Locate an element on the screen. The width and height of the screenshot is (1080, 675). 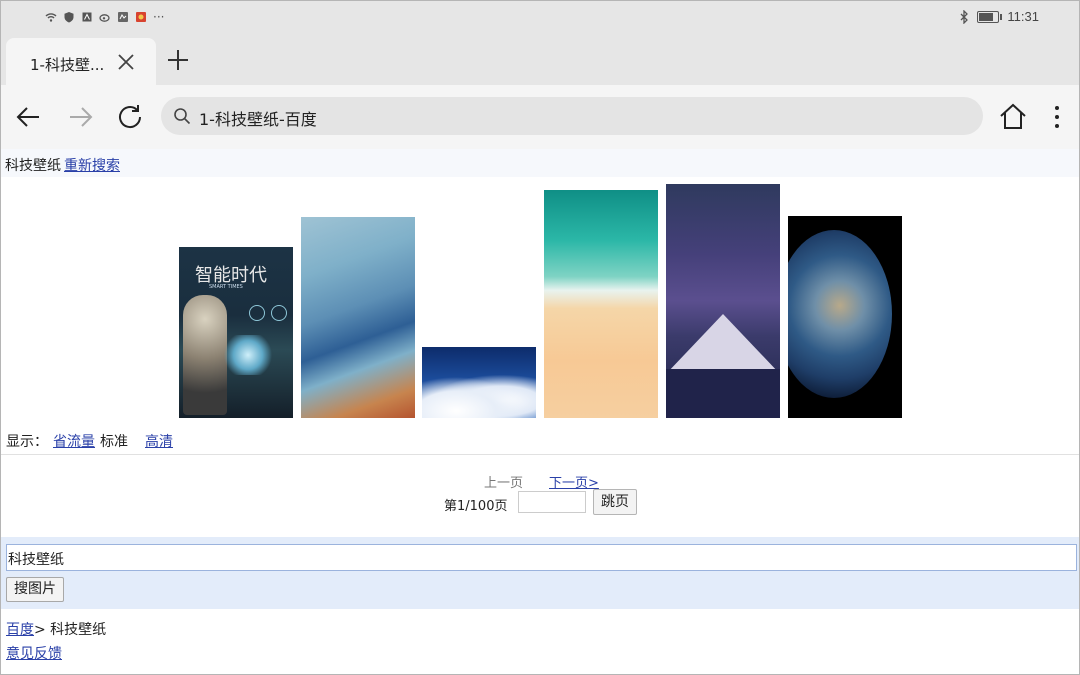
query-line: 科技壁纸 重新搜索 is located at coordinates (540, 163).